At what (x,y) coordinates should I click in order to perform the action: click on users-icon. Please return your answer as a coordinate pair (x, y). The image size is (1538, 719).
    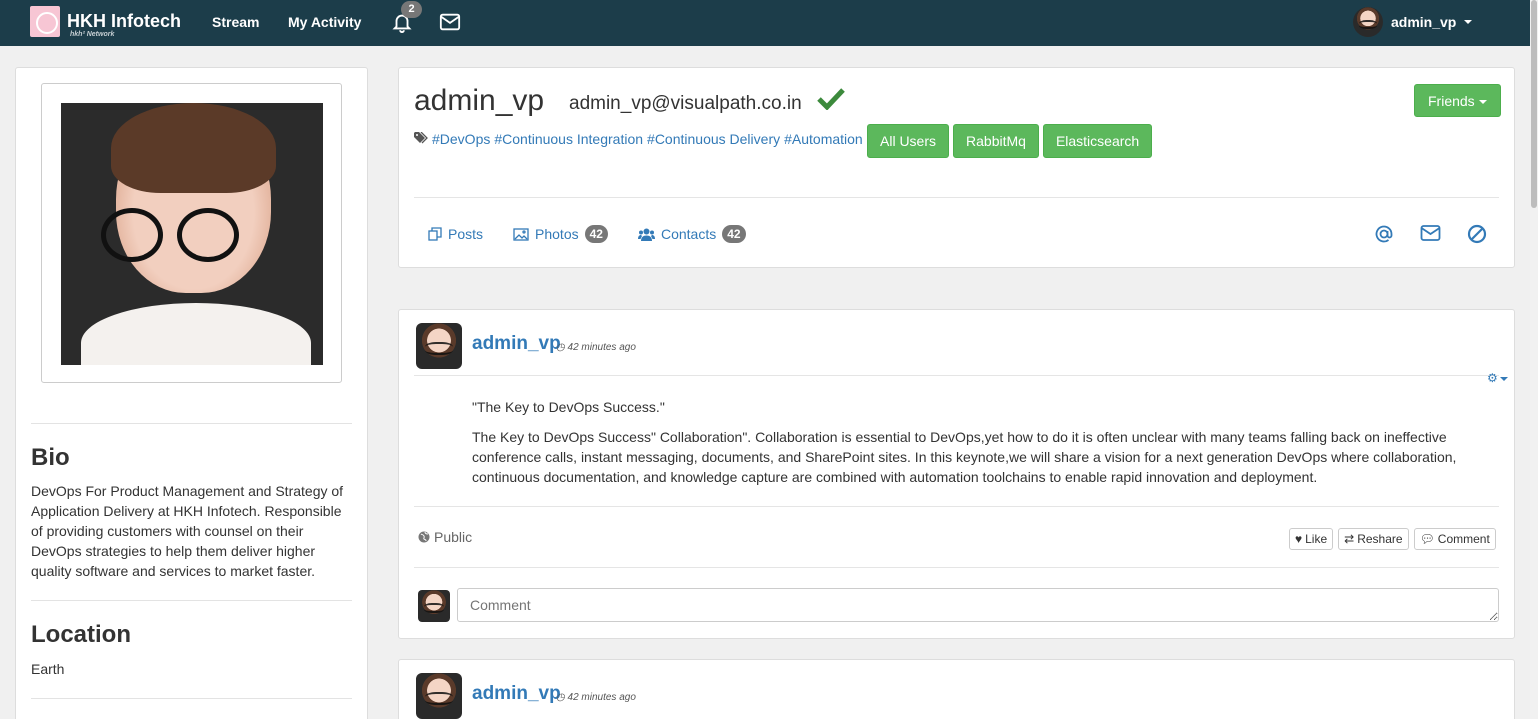
    Looking at the image, I should click on (646, 234).